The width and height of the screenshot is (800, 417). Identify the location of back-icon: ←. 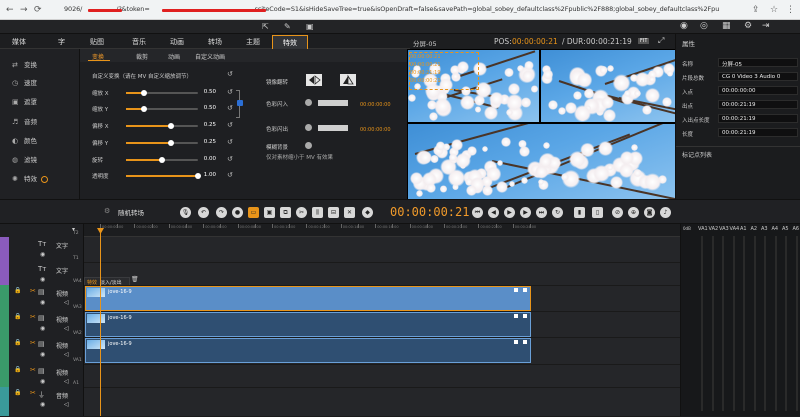
(10, 10).